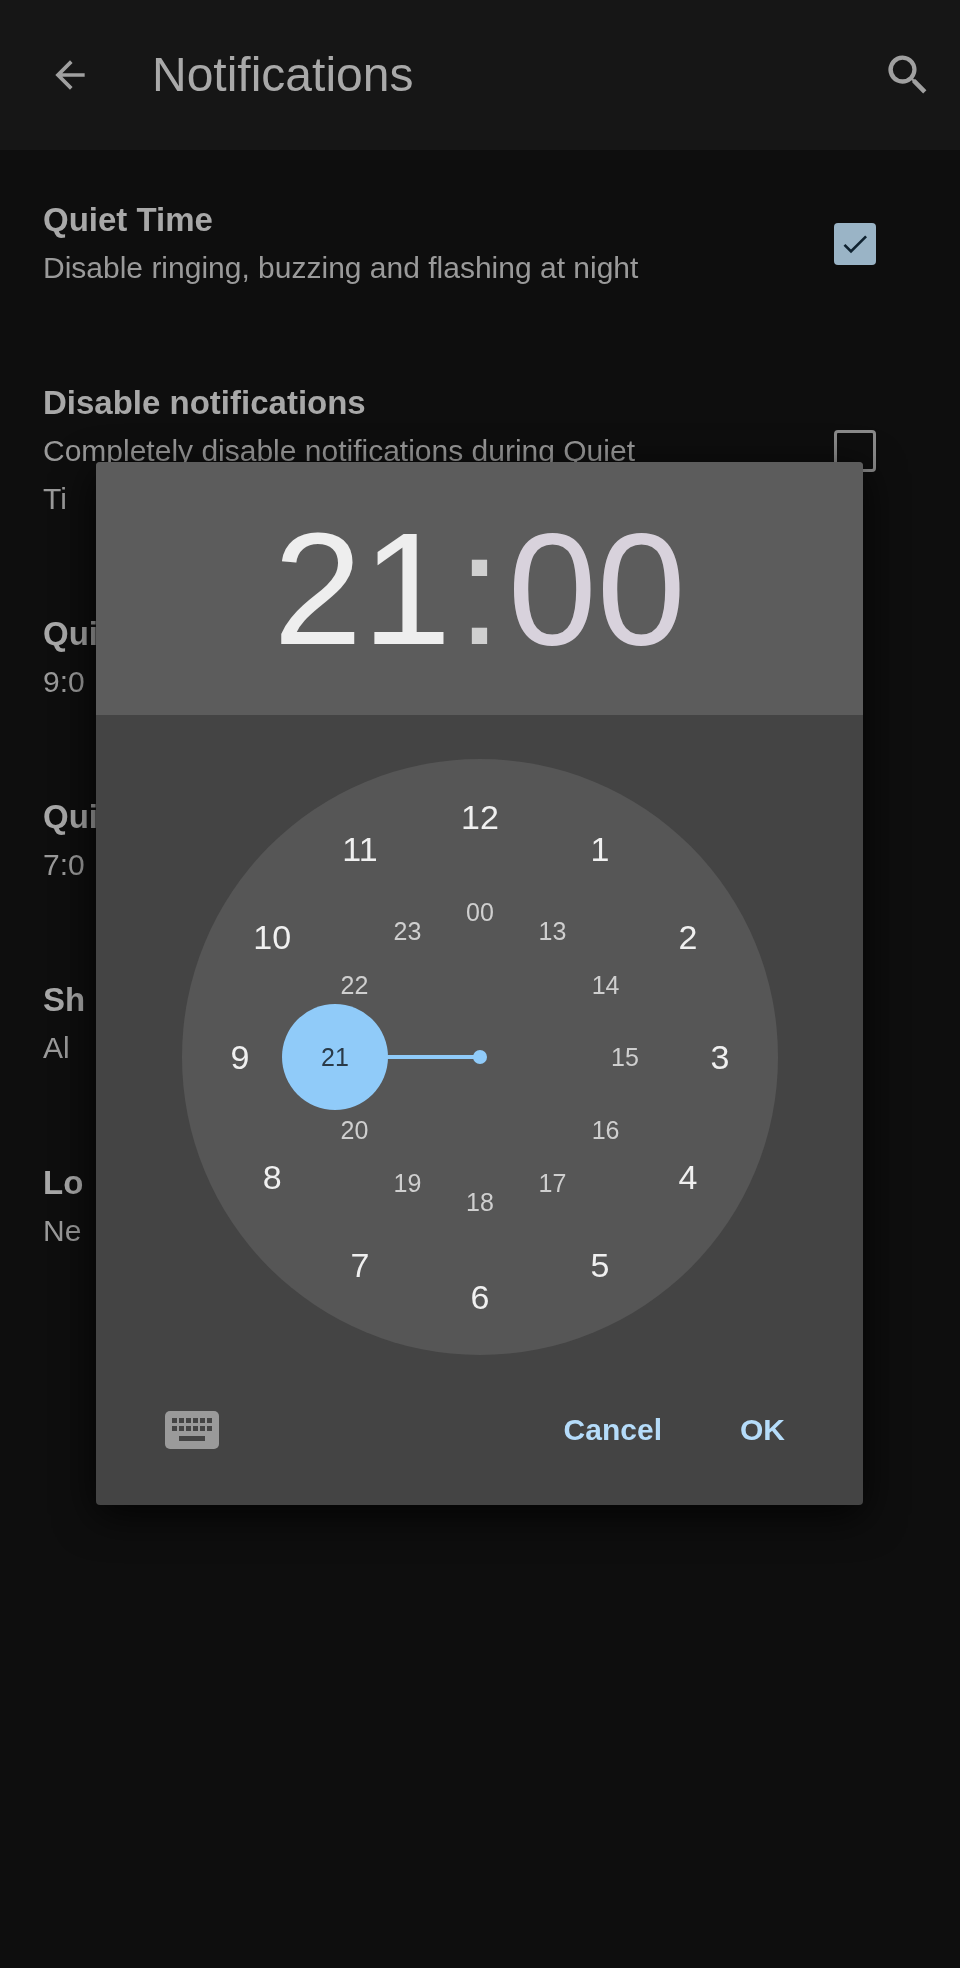 The width and height of the screenshot is (960, 1968). What do you see at coordinates (341, 268) in the screenshot?
I see `setting-description: Disable ringing, buzzing and flashing at night` at bounding box center [341, 268].